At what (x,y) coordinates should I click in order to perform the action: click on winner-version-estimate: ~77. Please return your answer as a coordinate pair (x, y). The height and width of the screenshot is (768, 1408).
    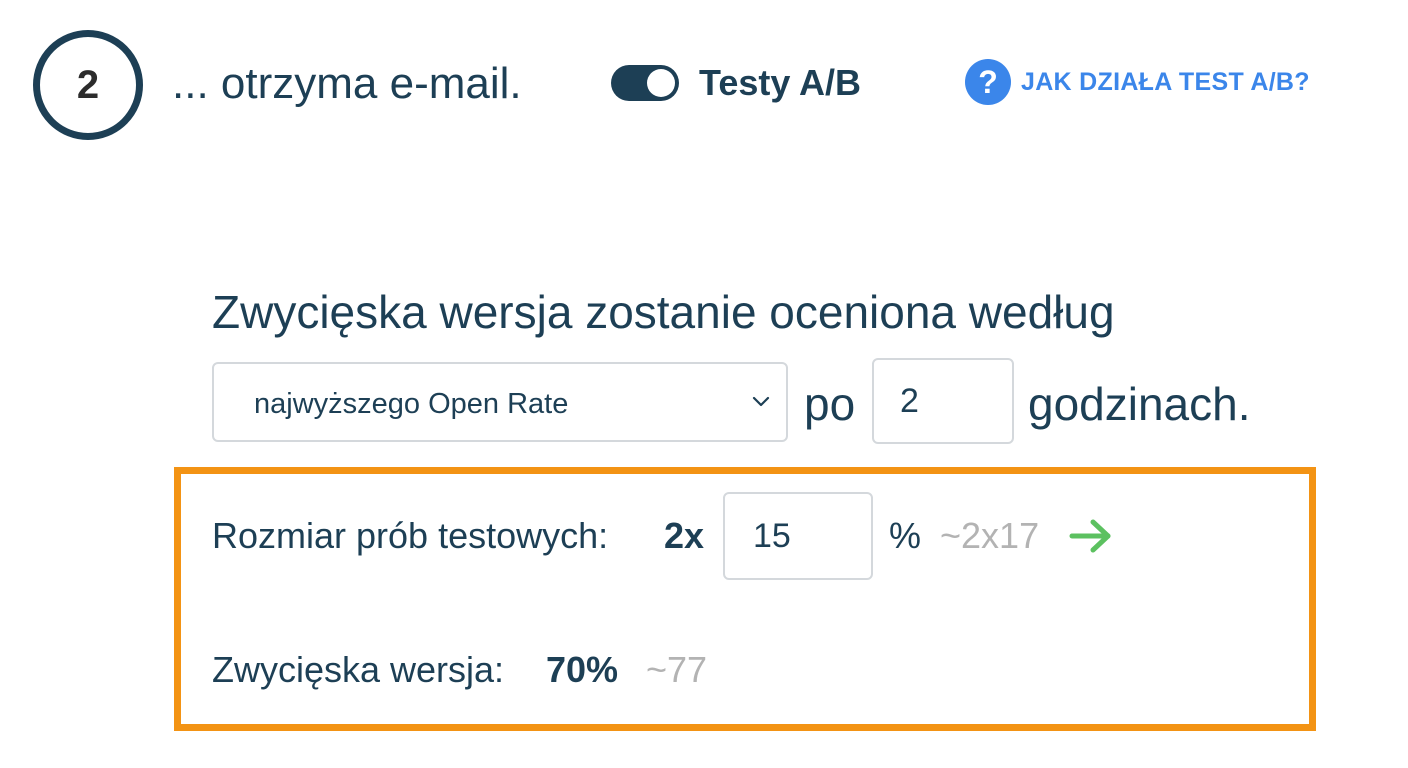
    Looking at the image, I should click on (677, 669).